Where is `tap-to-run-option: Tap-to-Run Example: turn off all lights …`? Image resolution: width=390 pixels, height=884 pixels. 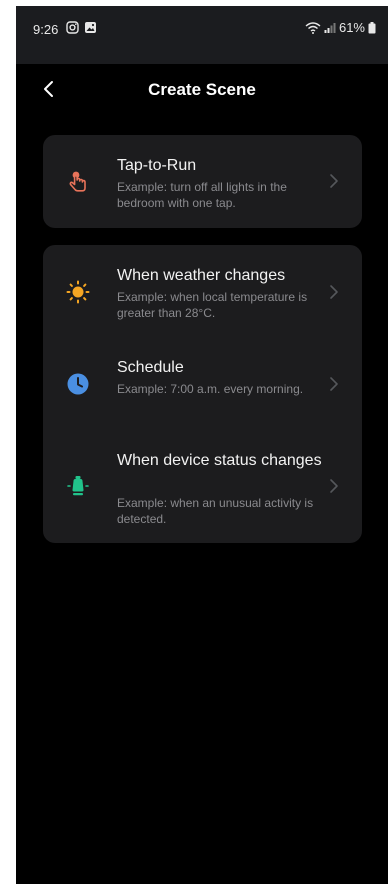
tap-to-run-option: Tap-to-Run Example: turn off all lights … is located at coordinates (202, 181).